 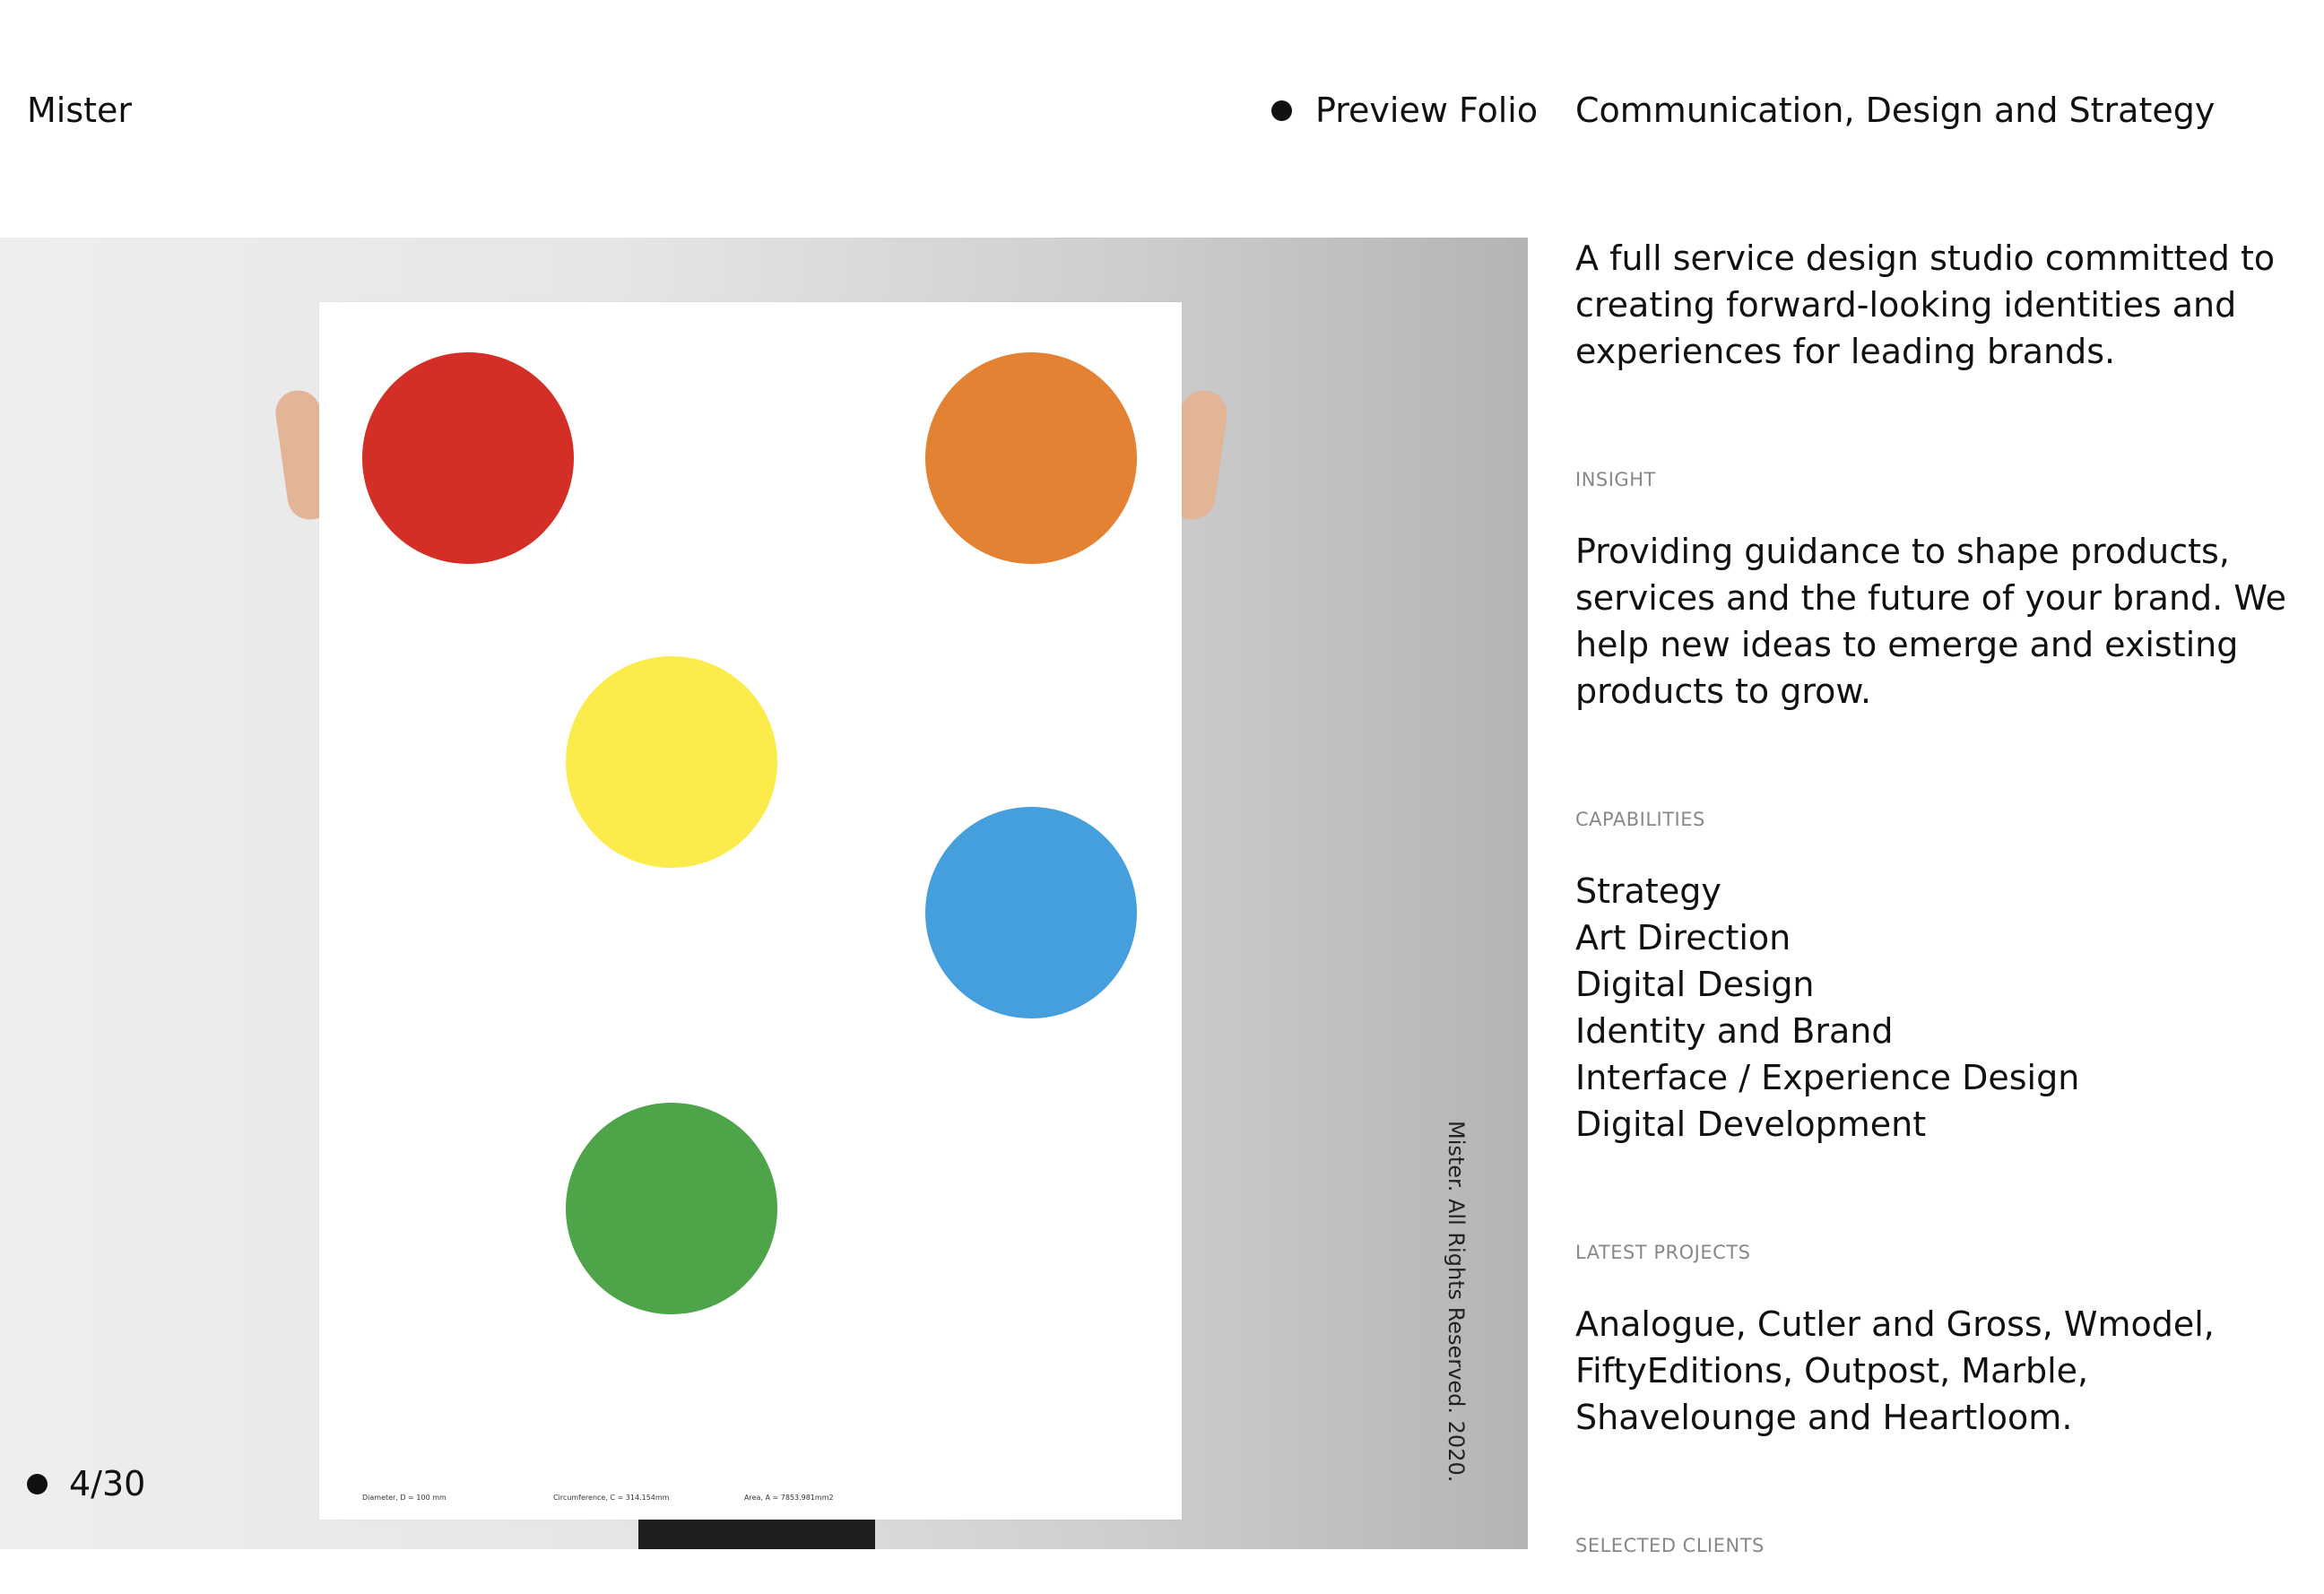 I want to click on slide-counter-label: 4/30, so click(x=107, y=1483).